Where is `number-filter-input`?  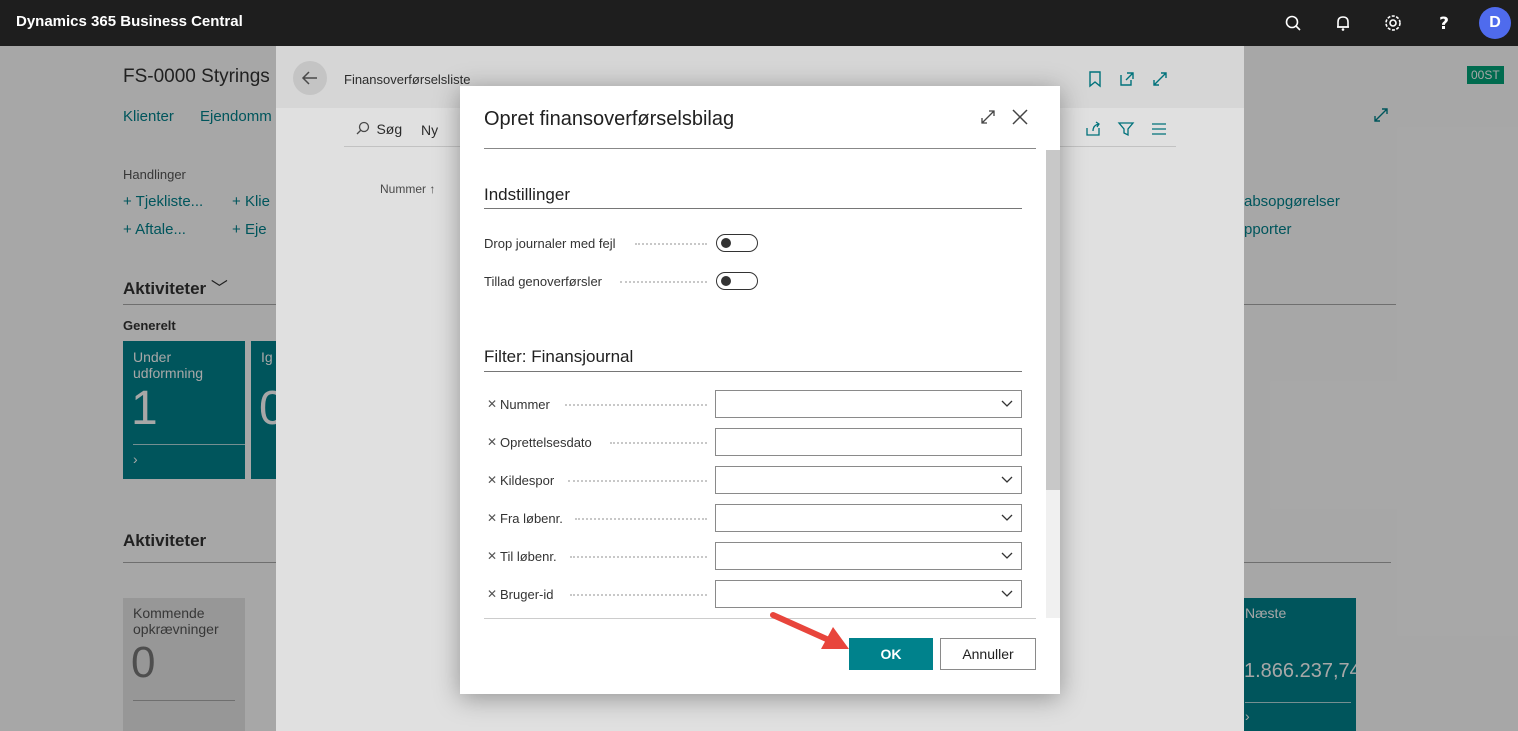
number-filter-input is located at coordinates (868, 404).